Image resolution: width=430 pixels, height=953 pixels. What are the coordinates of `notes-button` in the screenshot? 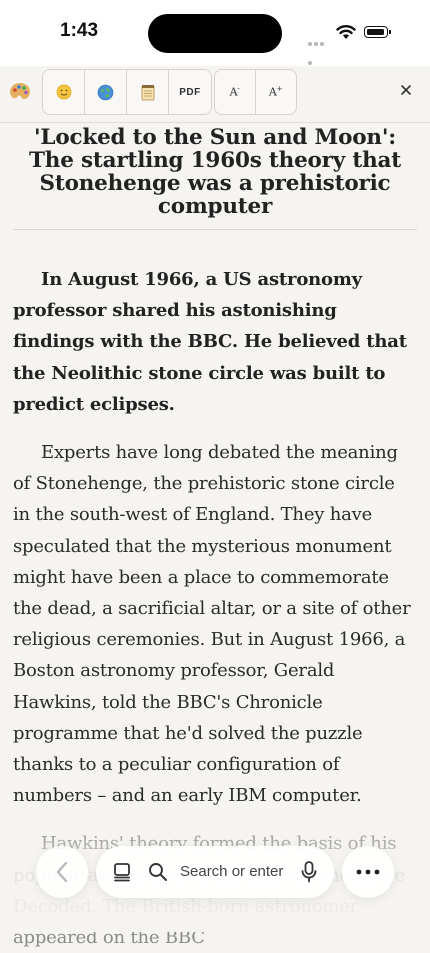 It's located at (148, 92).